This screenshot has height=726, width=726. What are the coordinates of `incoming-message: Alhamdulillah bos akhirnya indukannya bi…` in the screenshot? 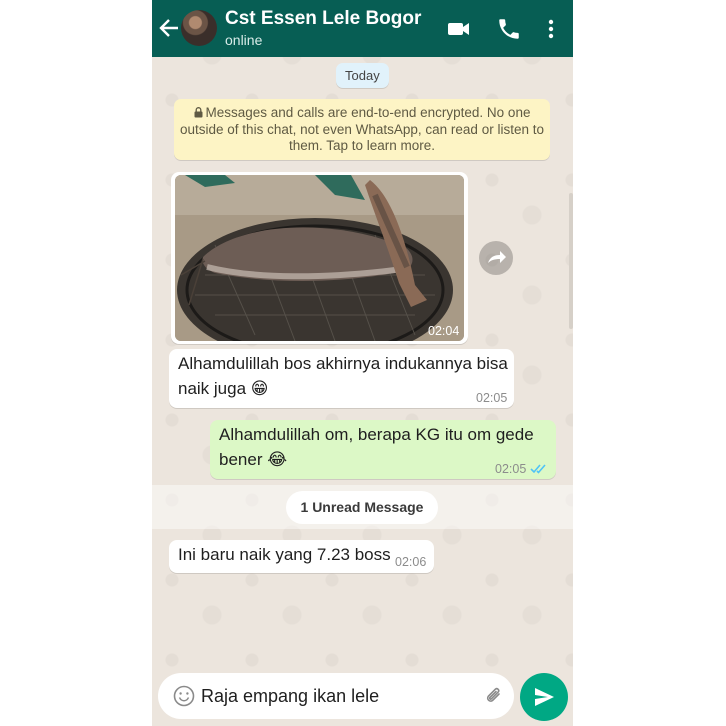 It's located at (341, 378).